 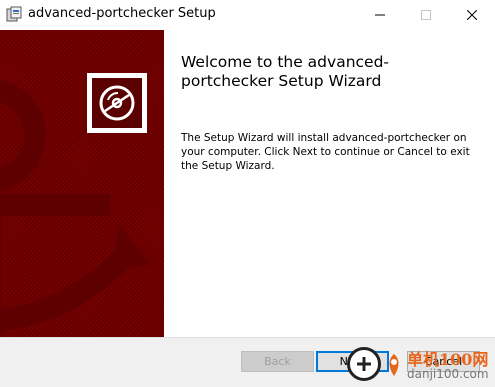 I want to click on watermark: 单机100网 danji100.com, so click(x=420, y=366).